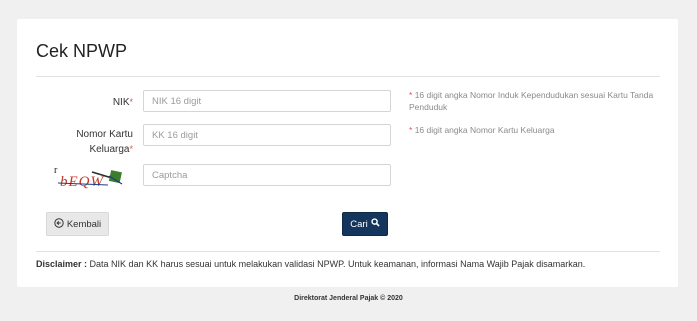 This screenshot has width=697, height=321. What do you see at coordinates (131, 102) in the screenshot?
I see `nik-required-mark: *` at bounding box center [131, 102].